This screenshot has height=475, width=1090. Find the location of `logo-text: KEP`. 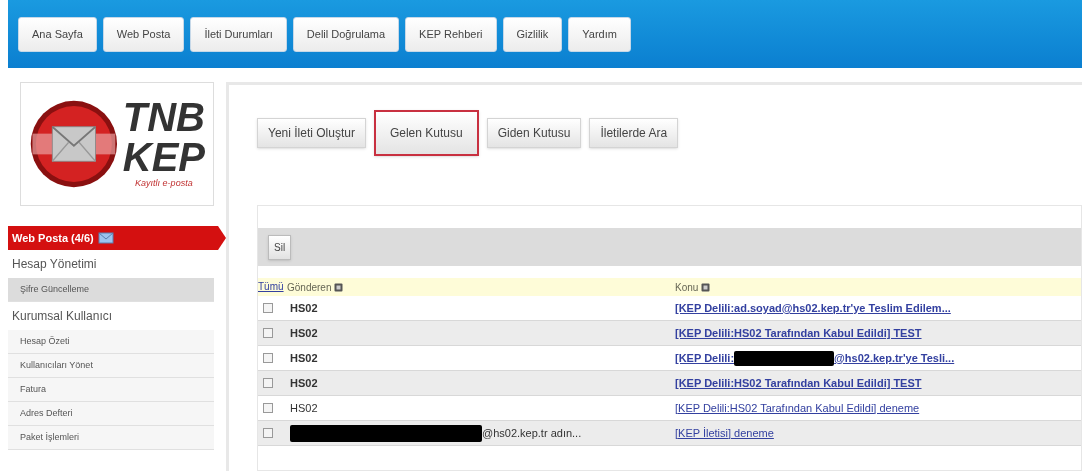

logo-text: KEP is located at coordinates (163, 157).